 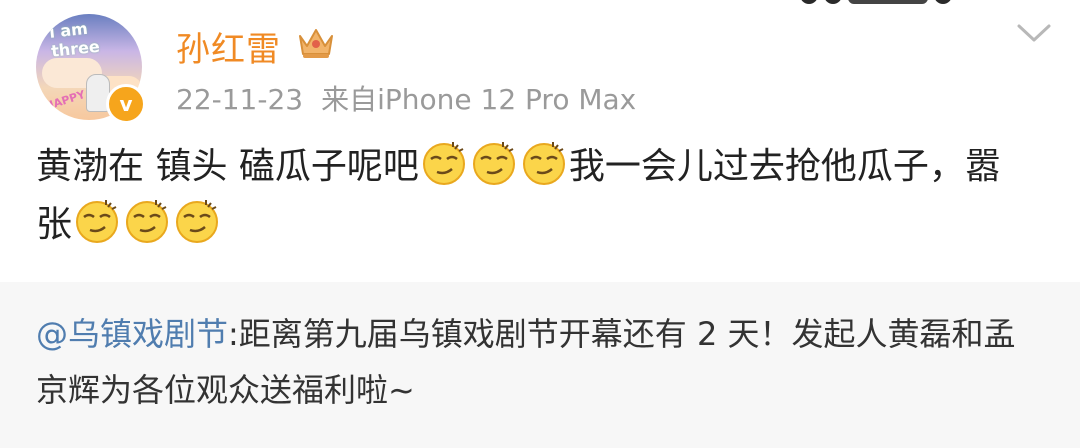 What do you see at coordinates (227, 166) in the screenshot?
I see `post-text: 黄渤在 镇头 磕瓜子呢吧` at bounding box center [227, 166].